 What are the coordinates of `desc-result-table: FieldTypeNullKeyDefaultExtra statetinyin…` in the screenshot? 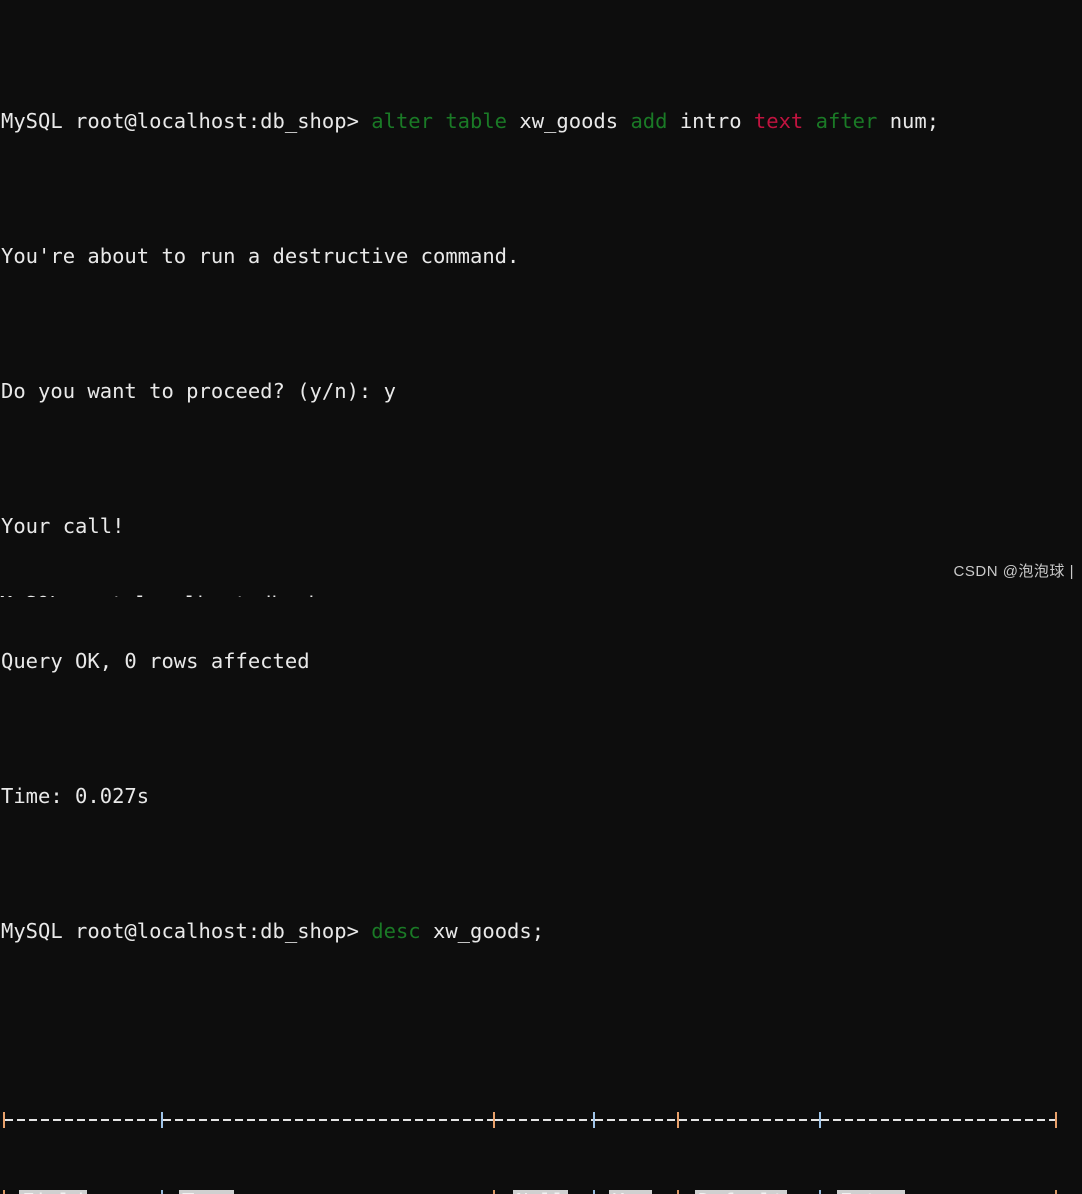 It's located at (541, 1123).